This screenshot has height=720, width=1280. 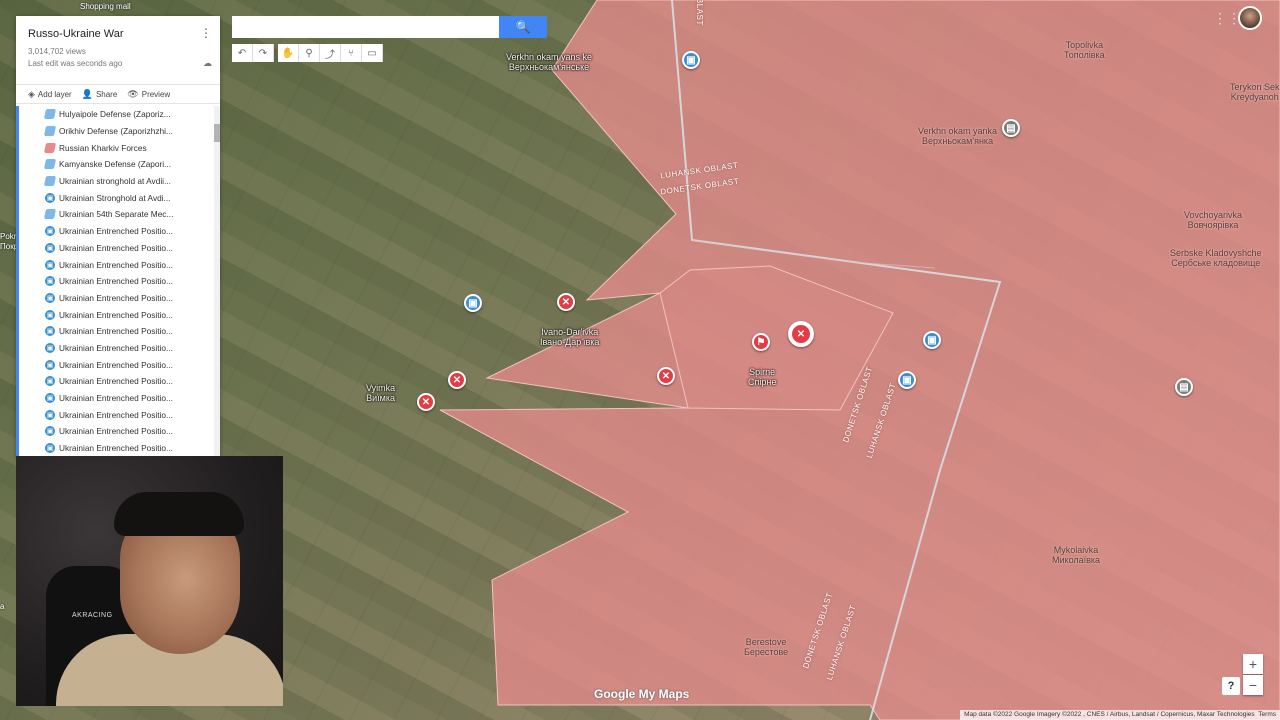 I want to click on redo-icon: ↷, so click(x=263, y=53).